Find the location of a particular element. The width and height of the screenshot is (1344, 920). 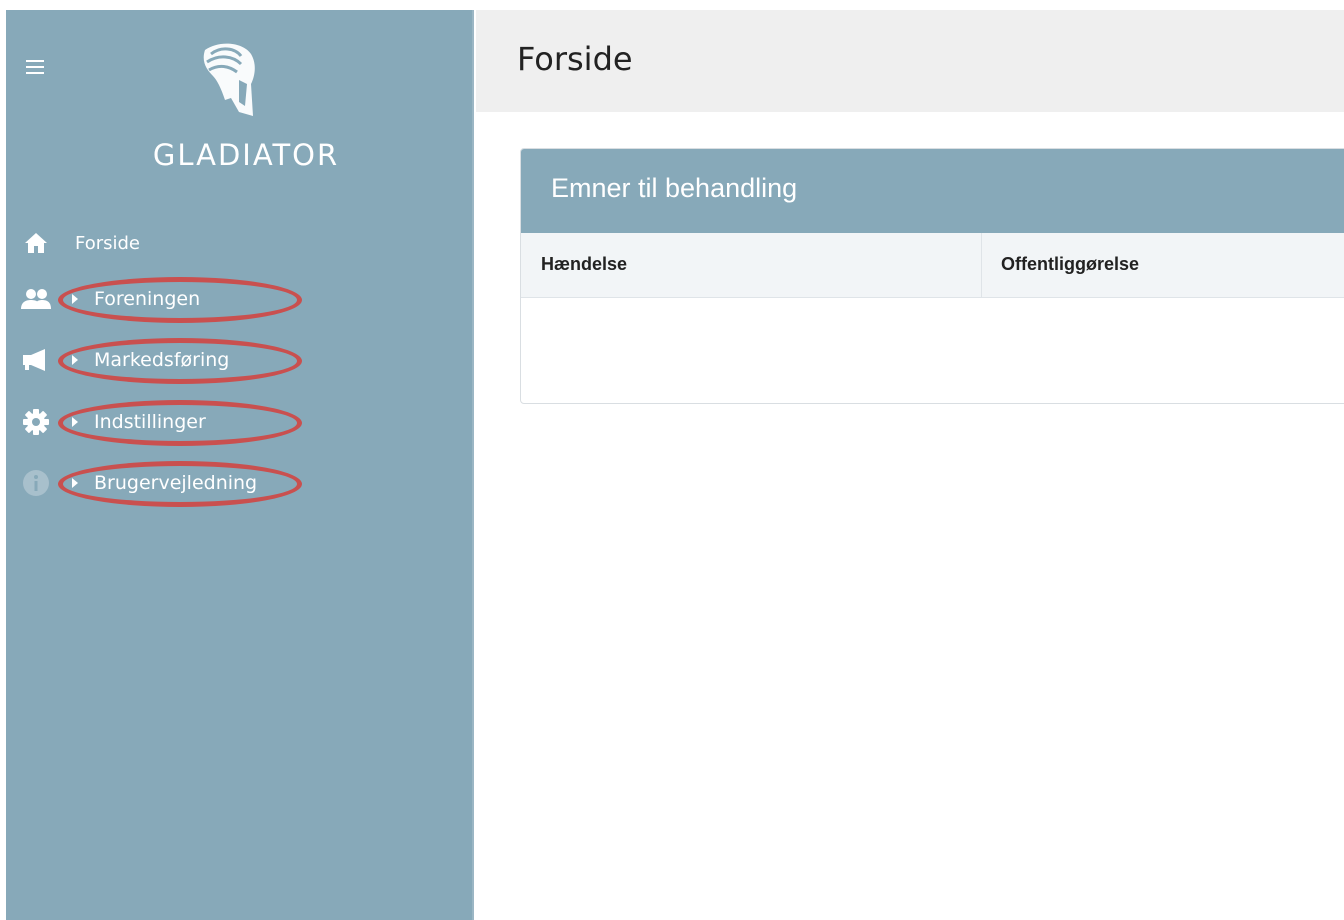

sidebar-item-label: Markedsføring is located at coordinates (162, 360).